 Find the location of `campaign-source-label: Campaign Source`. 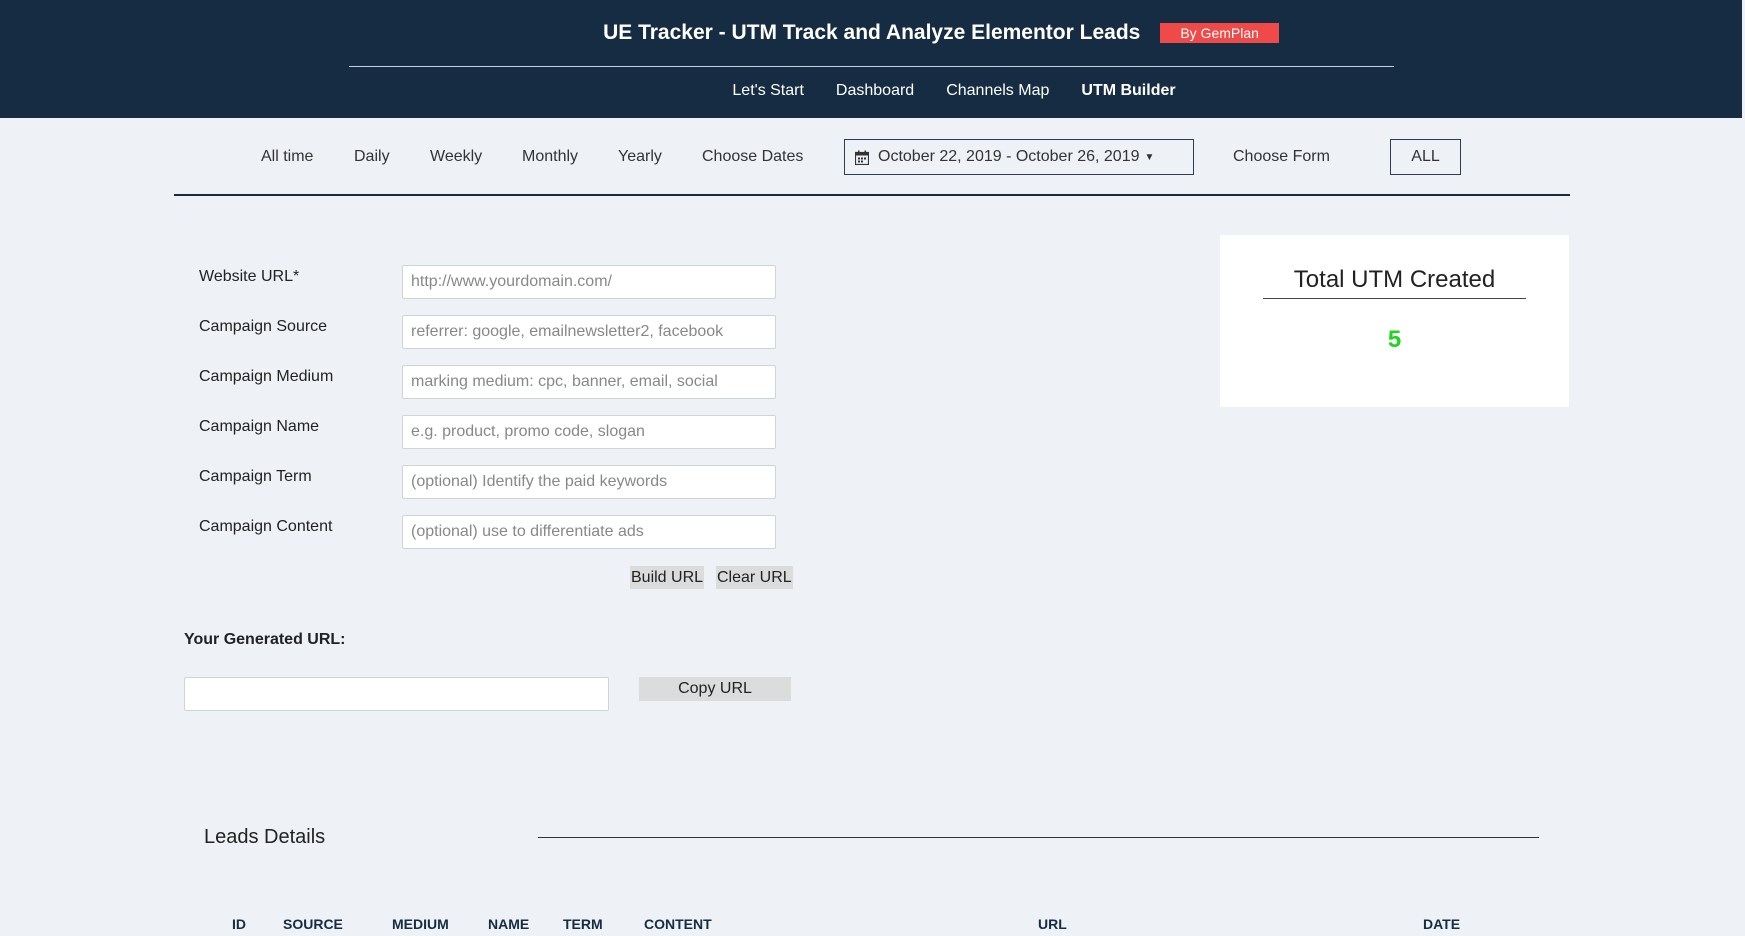

campaign-source-label: Campaign Source is located at coordinates (263, 326).